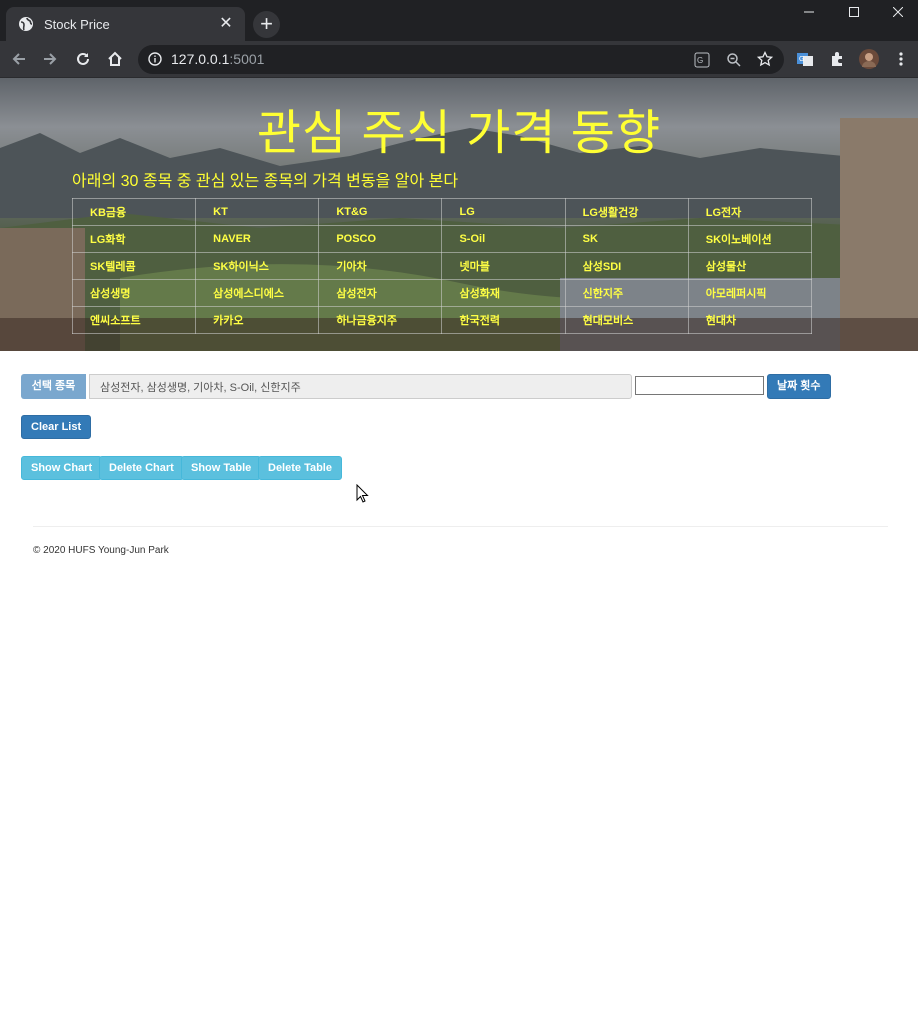 The width and height of the screenshot is (918, 1015). I want to click on stock-cell: LG전자, so click(750, 212).